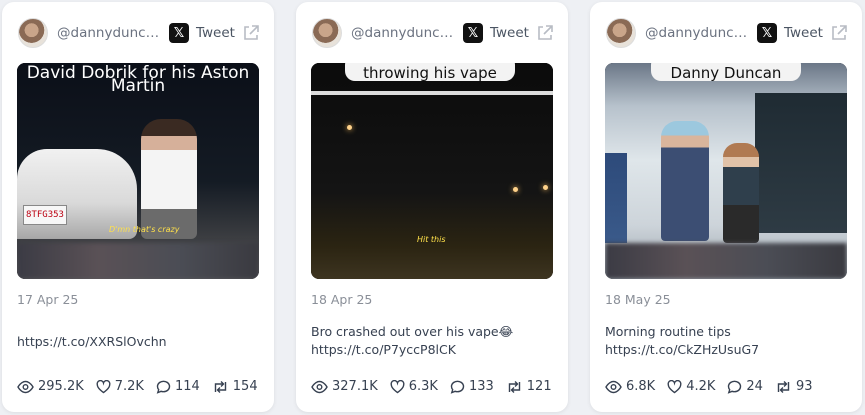 This screenshot has width=865, height=415. Describe the element at coordinates (701, 386) in the screenshot. I see `likes-count: 4.2K` at that location.